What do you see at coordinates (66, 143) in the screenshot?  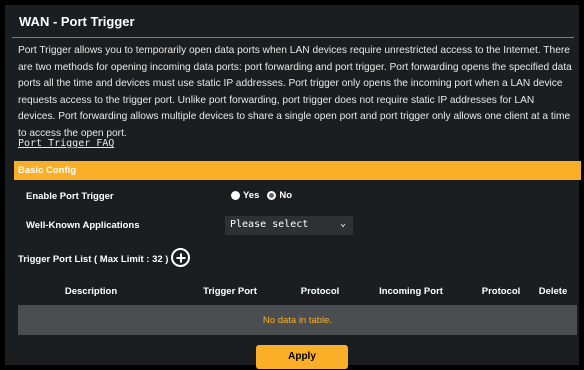 I see `port-trigger-faq-link: Port Trigger FAQ` at bounding box center [66, 143].